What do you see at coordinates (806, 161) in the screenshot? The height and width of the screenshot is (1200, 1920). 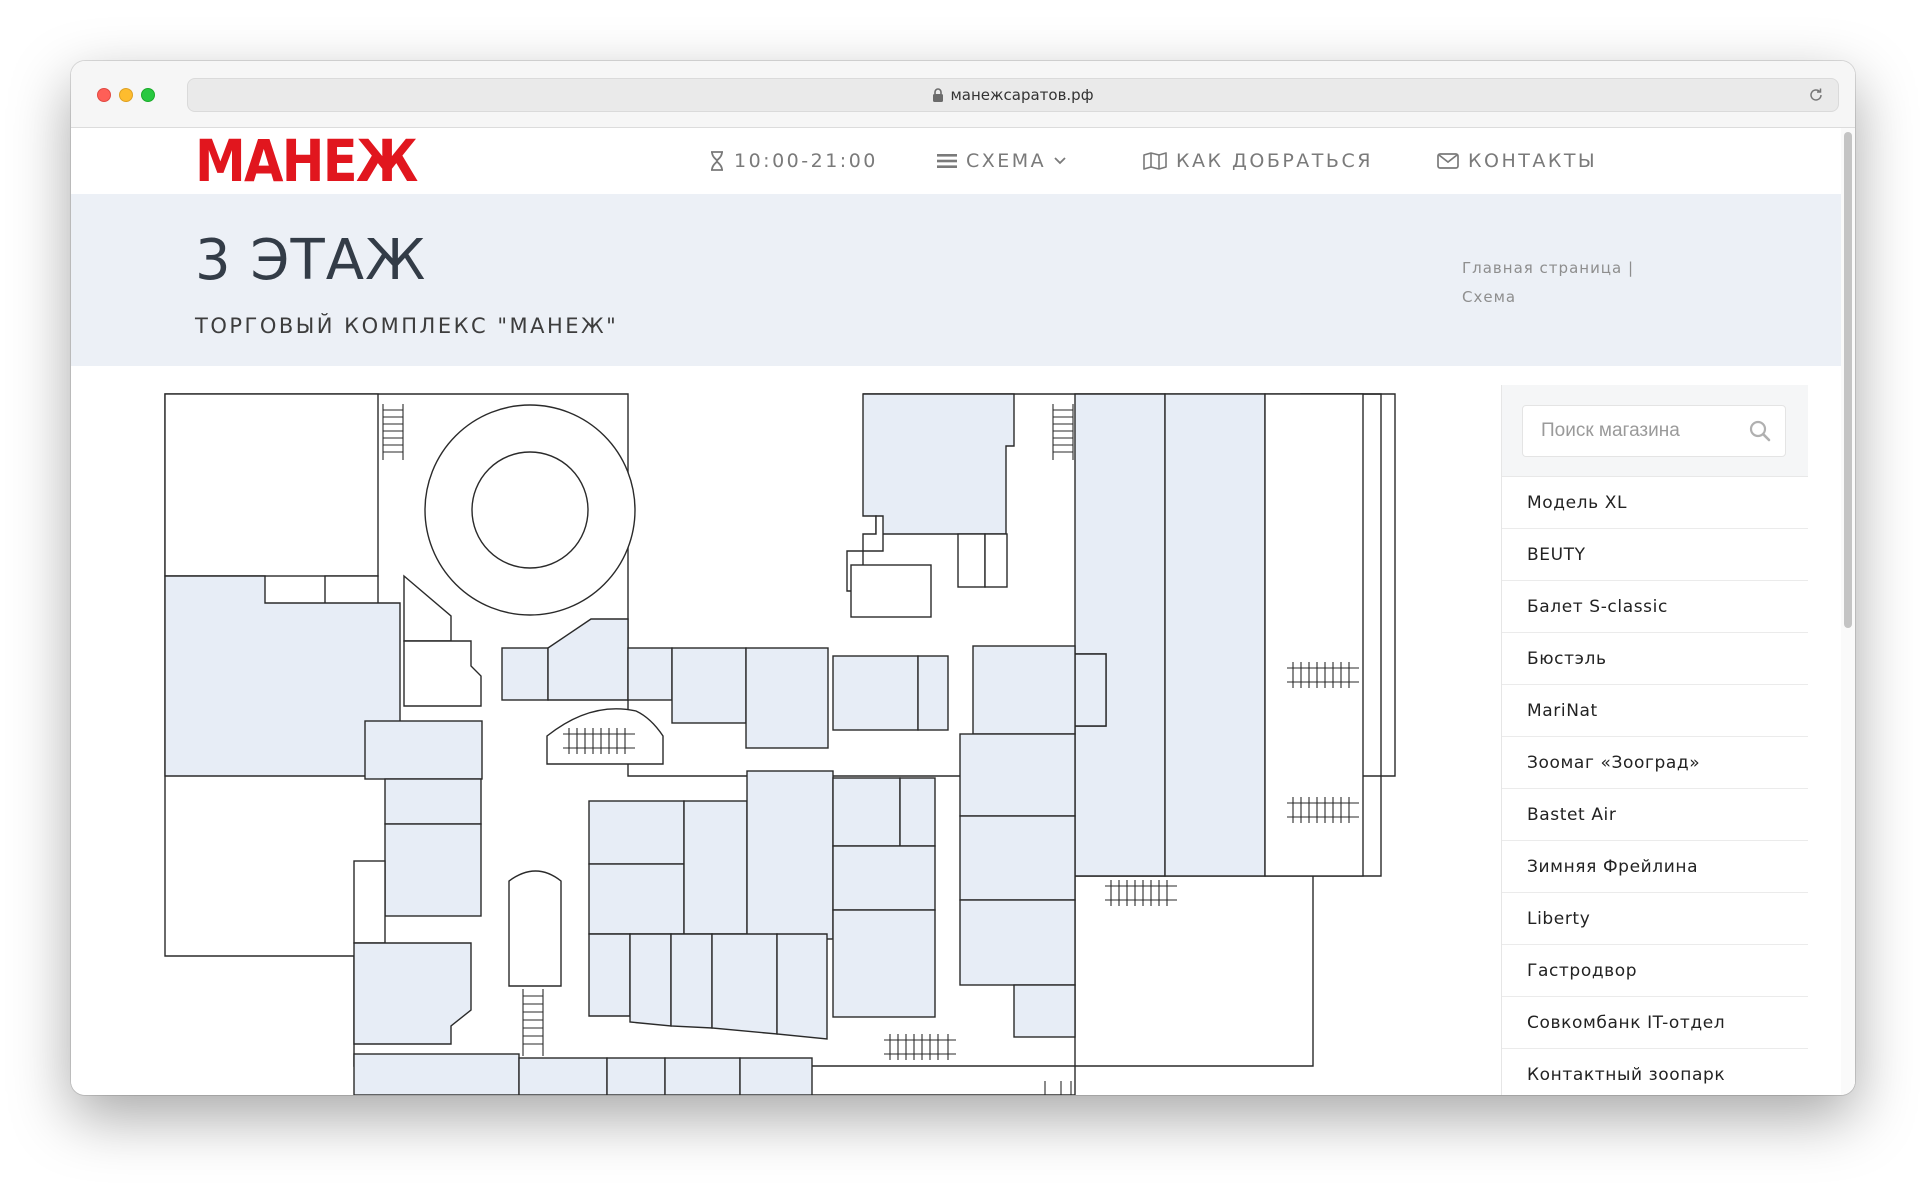 I see `nav-hours-label: 10:00-21:00` at bounding box center [806, 161].